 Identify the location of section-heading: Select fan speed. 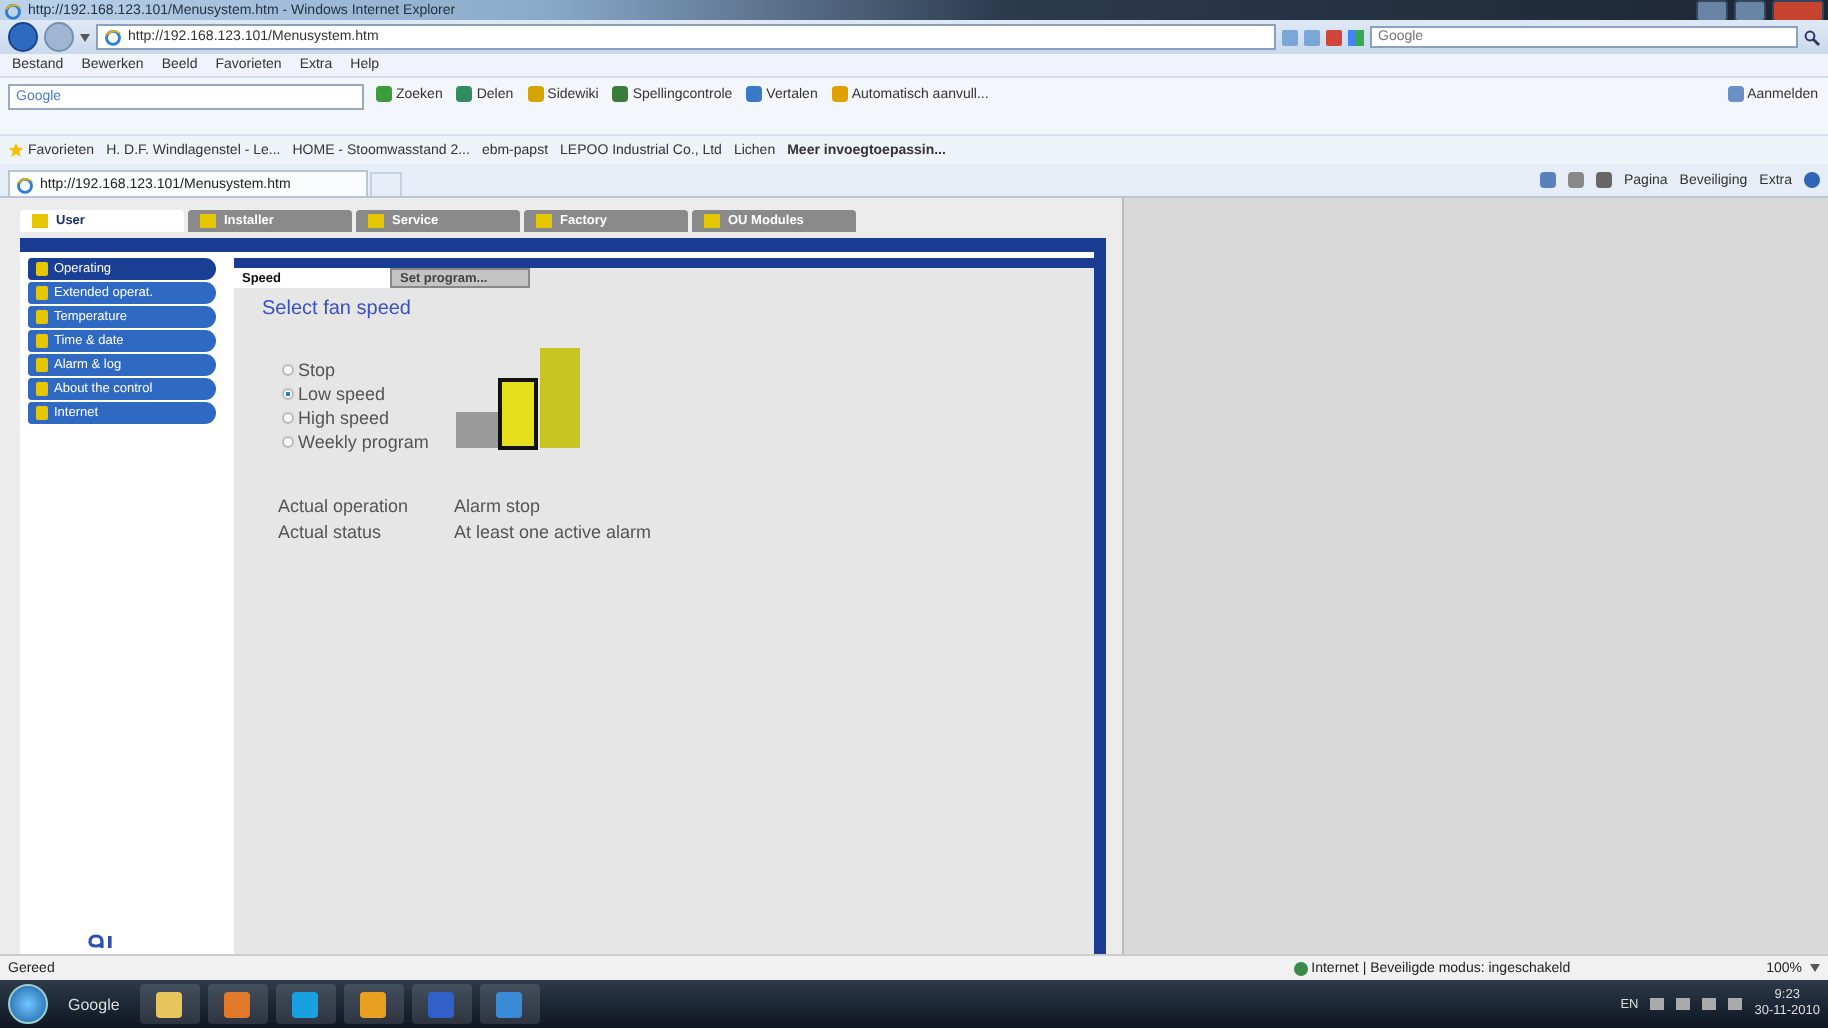
(337, 309).